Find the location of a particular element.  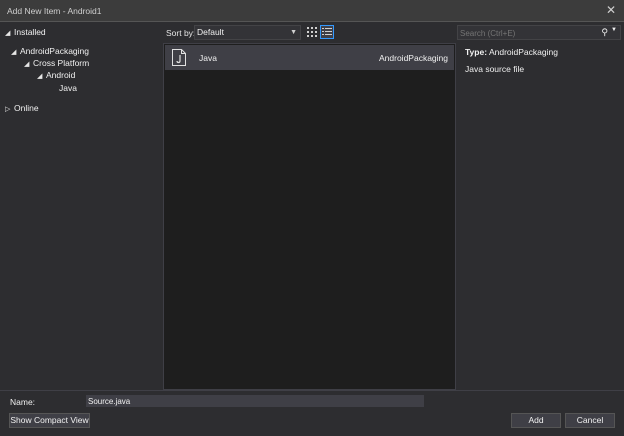

tree-item-installed: ◢ Installed is located at coordinates (25, 32).